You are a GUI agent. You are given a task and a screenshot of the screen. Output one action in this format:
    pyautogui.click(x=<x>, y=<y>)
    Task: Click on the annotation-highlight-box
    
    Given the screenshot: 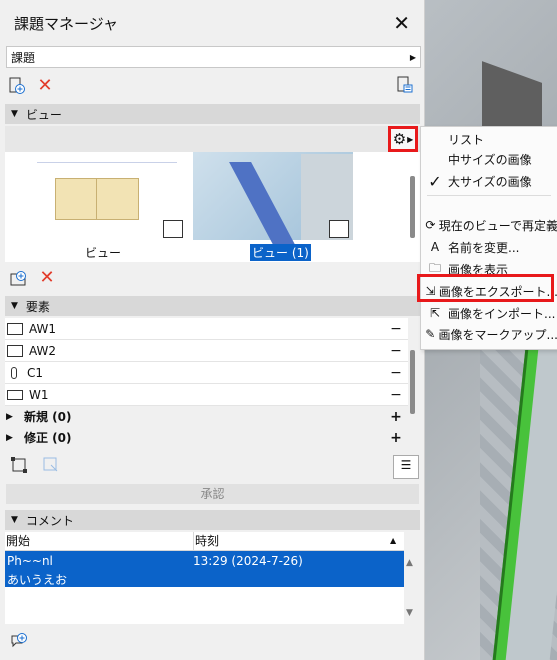 What is the action you would take?
    pyautogui.click(x=485, y=288)
    